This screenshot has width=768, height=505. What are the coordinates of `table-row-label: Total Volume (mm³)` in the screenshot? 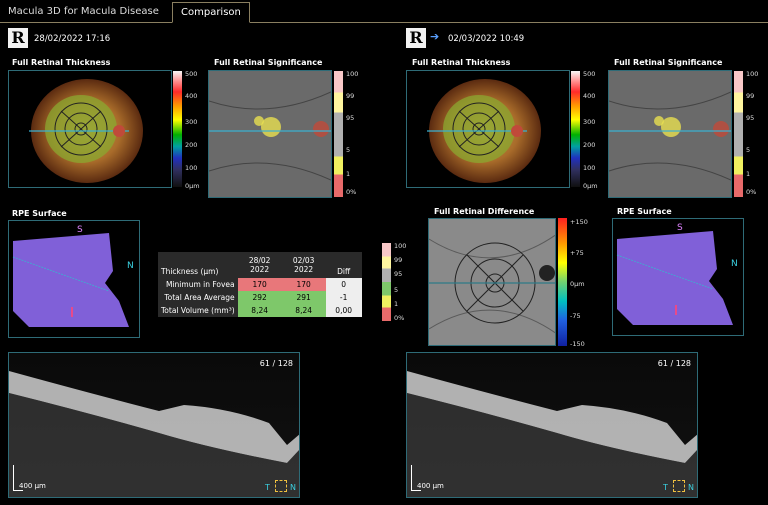 It's located at (198, 310).